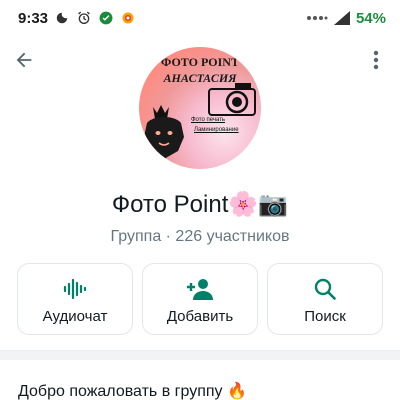 The image size is (400, 400). What do you see at coordinates (370, 18) in the screenshot?
I see `battery-percent: 54%` at bounding box center [370, 18].